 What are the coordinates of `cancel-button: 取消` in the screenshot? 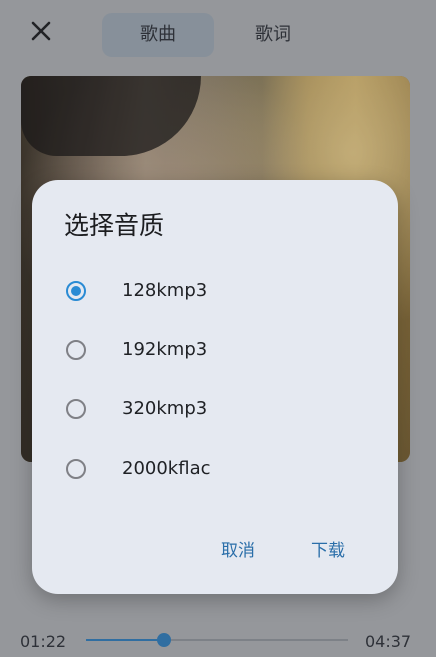 It's located at (238, 548).